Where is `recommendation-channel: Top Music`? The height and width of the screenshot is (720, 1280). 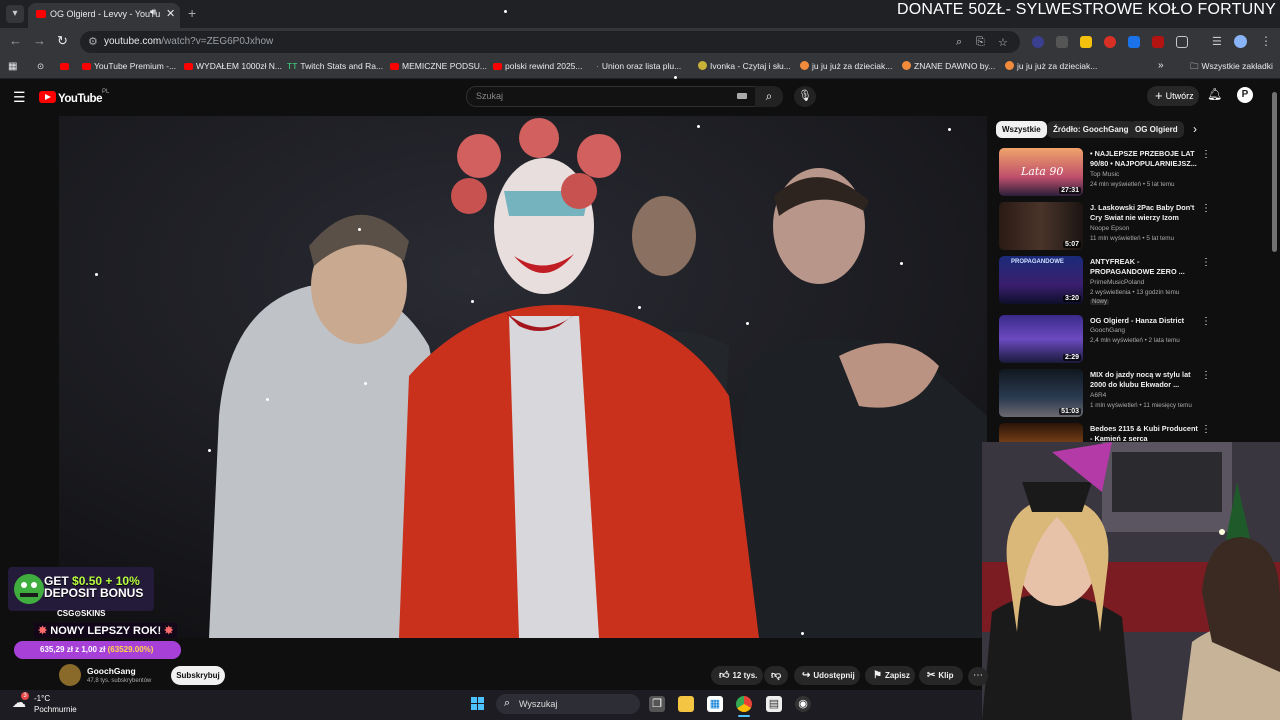
recommendation-channel: Top Music is located at coordinates (1105, 174).